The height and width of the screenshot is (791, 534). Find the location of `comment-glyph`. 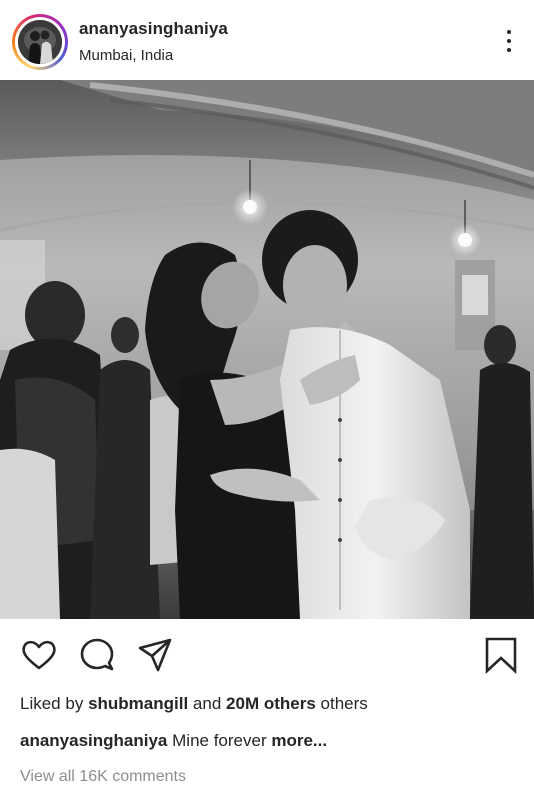

comment-glyph is located at coordinates (97, 654).